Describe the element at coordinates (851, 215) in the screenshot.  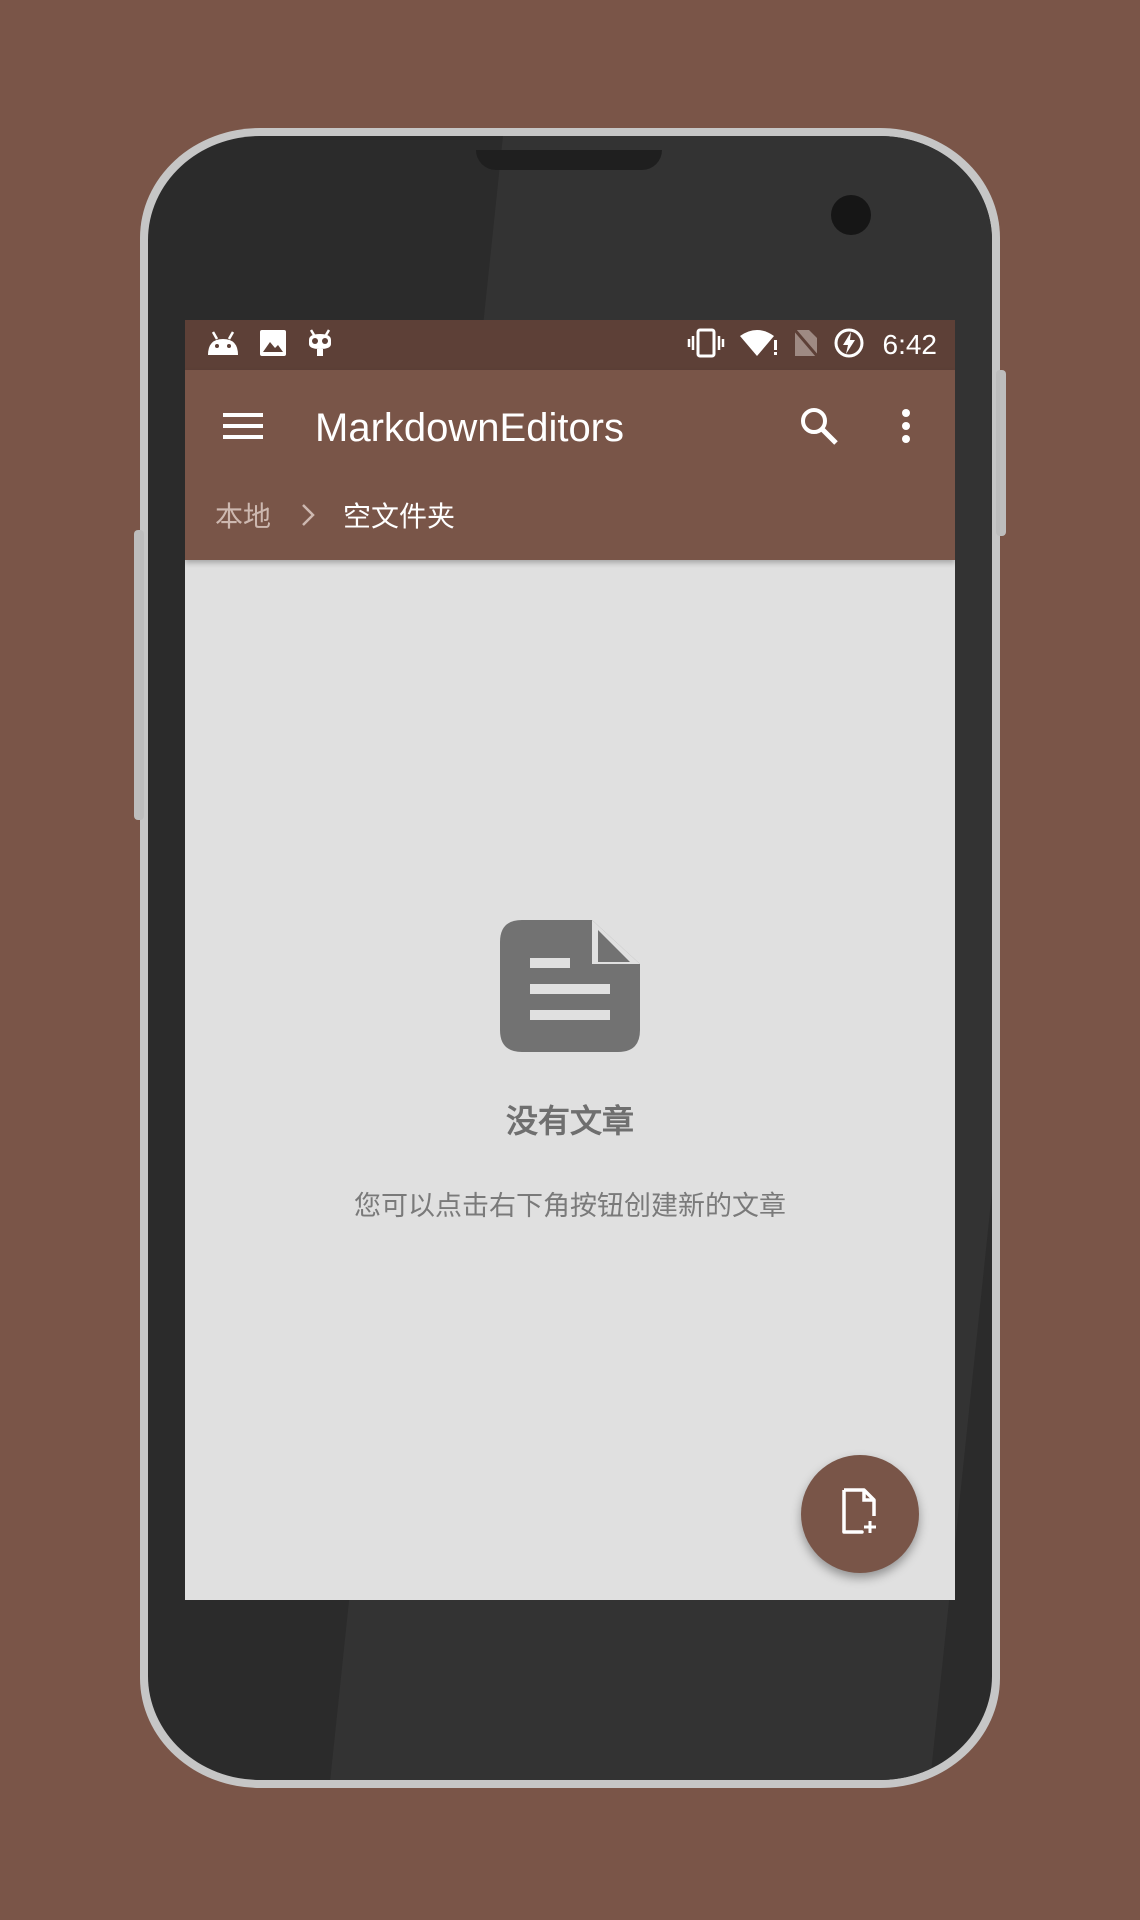
I see `front-camera` at that location.